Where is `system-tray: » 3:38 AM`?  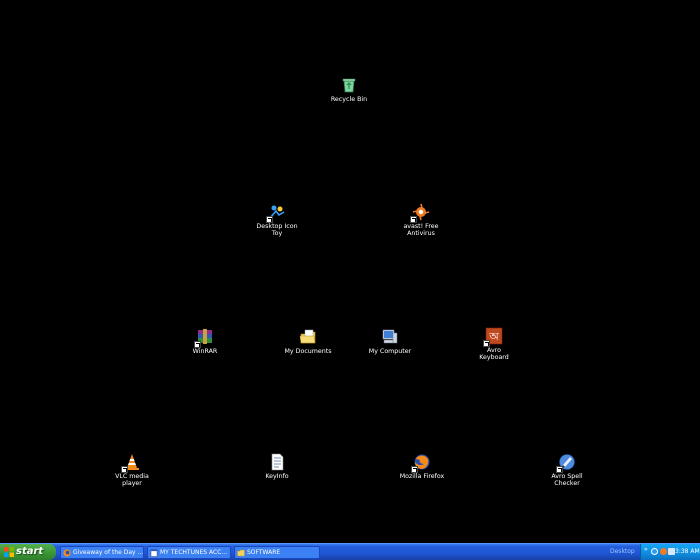 system-tray: » 3:38 AM is located at coordinates (670, 552).